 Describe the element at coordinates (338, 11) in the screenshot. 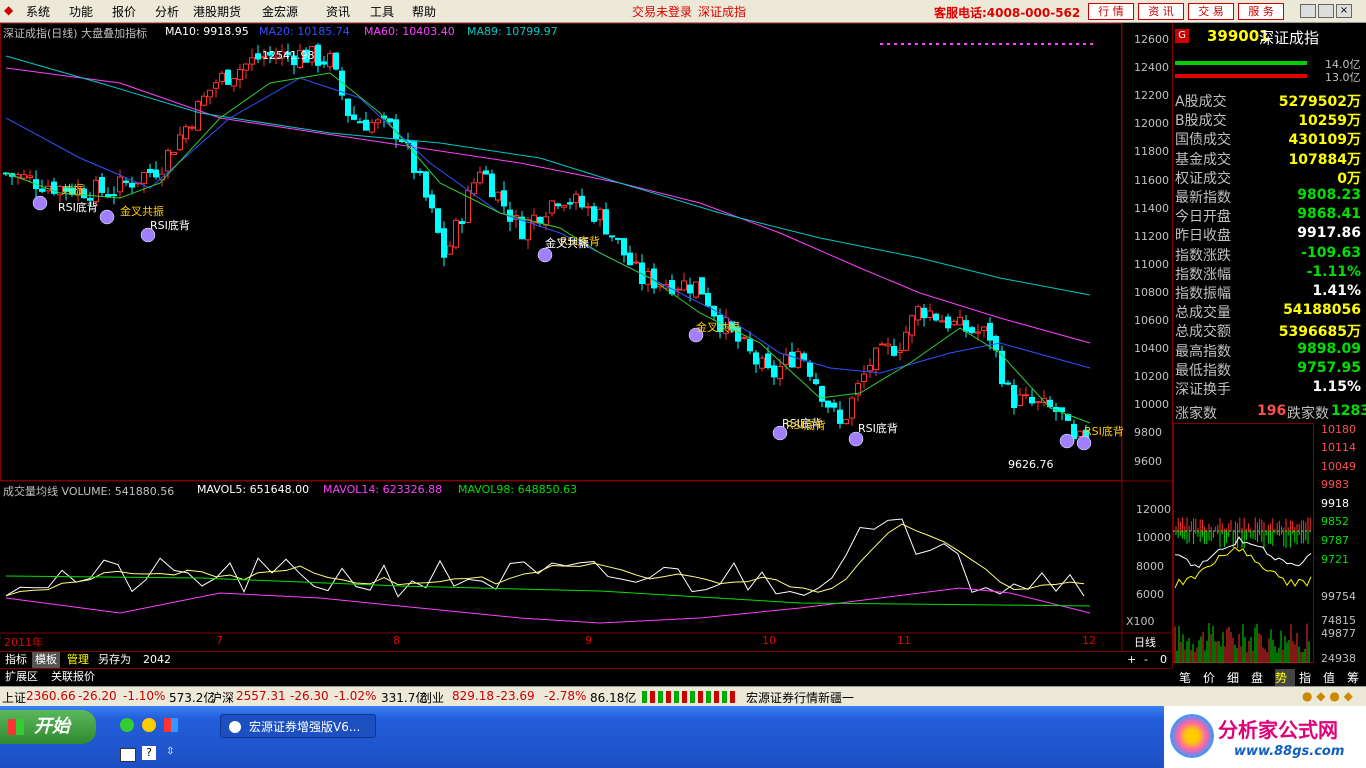

I see `menu-news: 资讯` at that location.